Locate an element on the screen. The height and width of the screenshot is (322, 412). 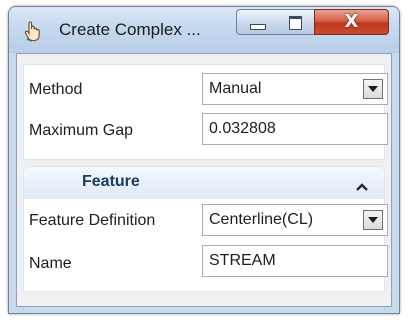
feature-section-header: Feature is located at coordinates (204, 183).